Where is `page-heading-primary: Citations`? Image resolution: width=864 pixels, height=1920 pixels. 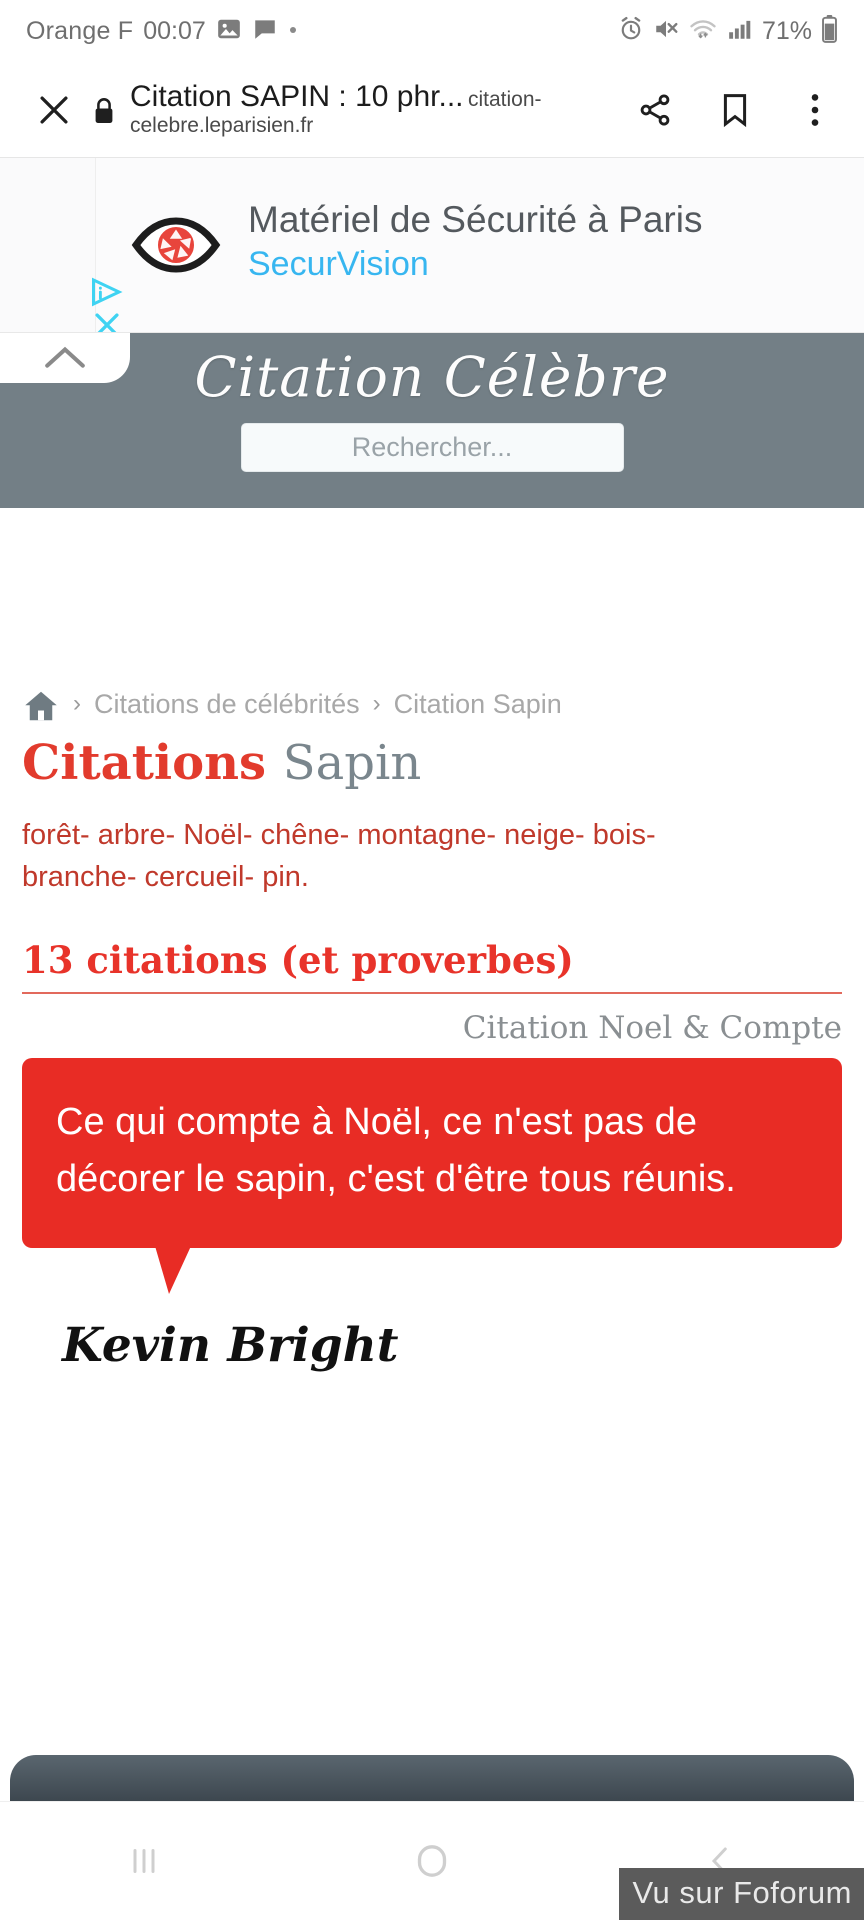 page-heading-primary: Citations is located at coordinates (144, 763).